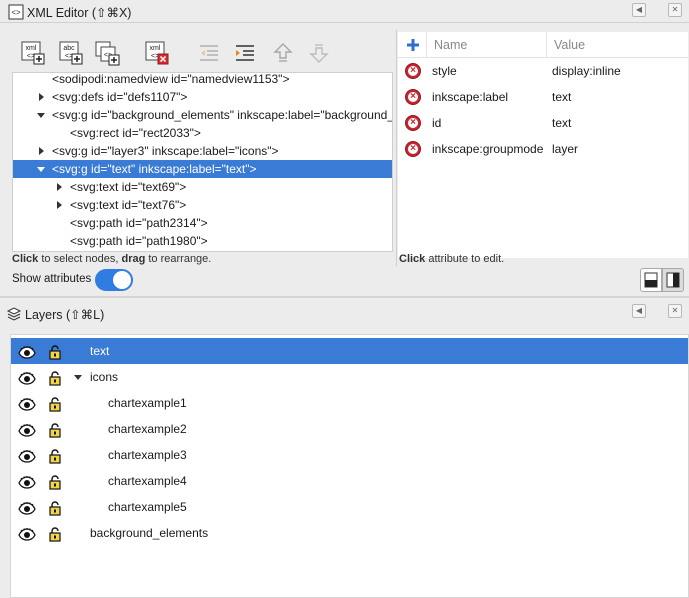 The image size is (689, 598). What do you see at coordinates (104, 377) in the screenshot?
I see `layer-label: icons` at bounding box center [104, 377].